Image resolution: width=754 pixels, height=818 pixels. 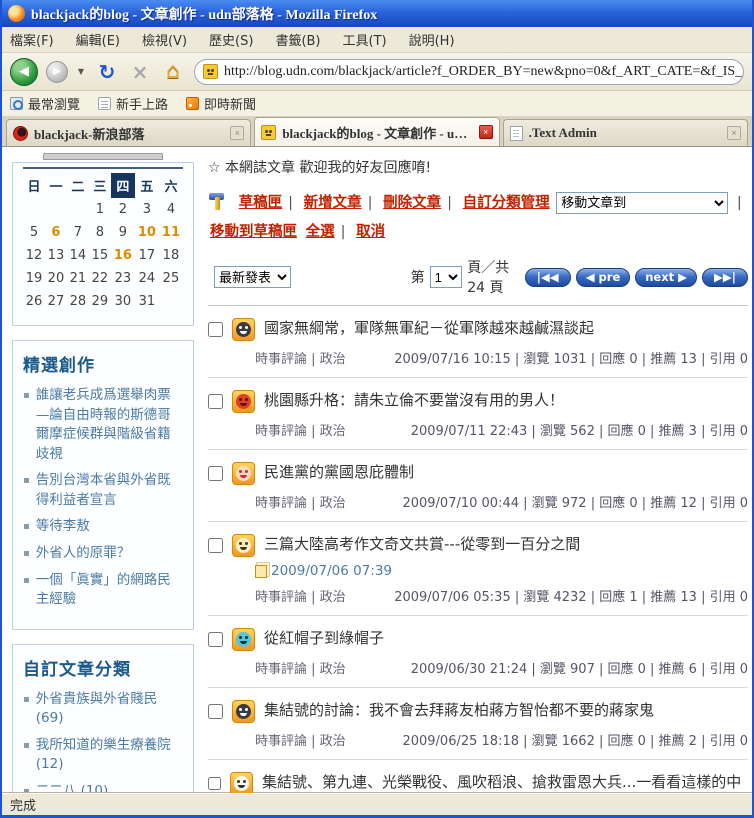 I want to click on forward-button: ▶, so click(x=57, y=71).